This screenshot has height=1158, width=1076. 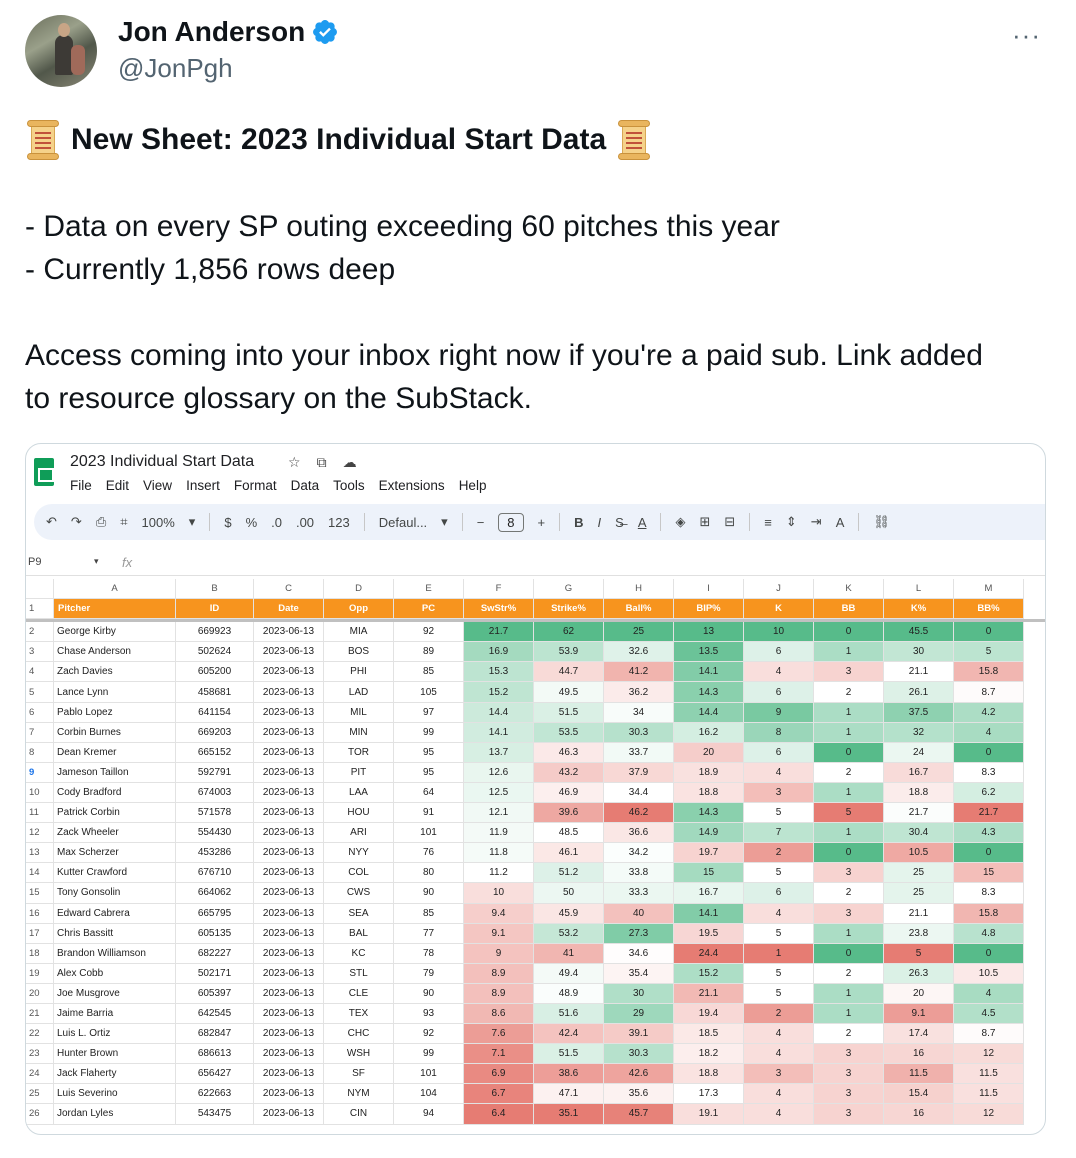 I want to click on table-cell: 8.3, so click(x=989, y=893).